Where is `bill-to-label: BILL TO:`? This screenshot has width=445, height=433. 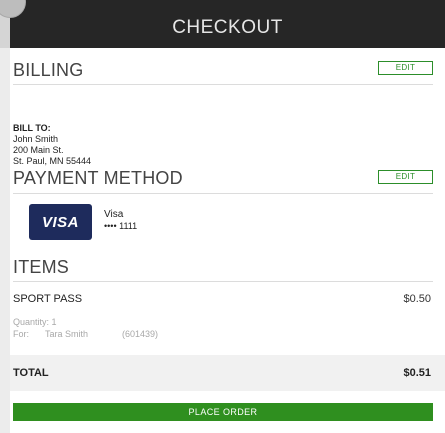 bill-to-label: BILL TO: is located at coordinates (32, 128).